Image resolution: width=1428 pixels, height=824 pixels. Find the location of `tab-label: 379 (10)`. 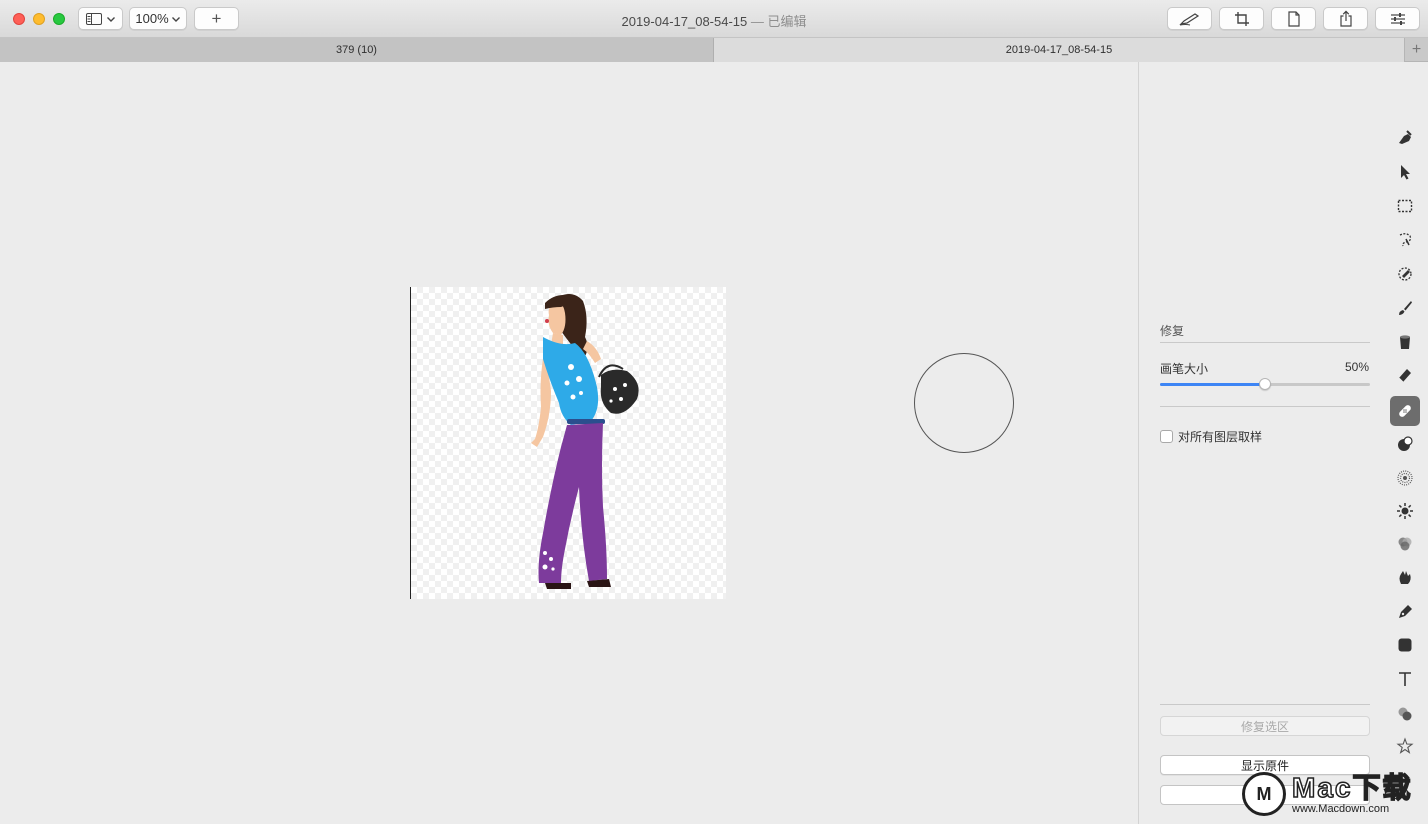

tab-label: 379 (10) is located at coordinates (356, 50).